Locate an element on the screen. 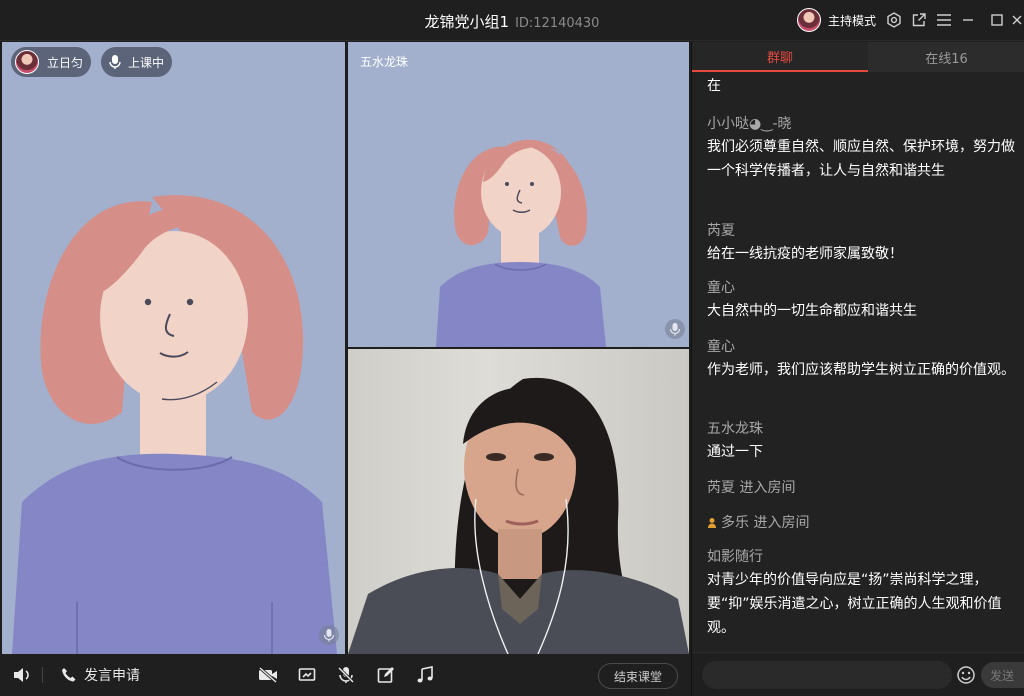 The image size is (1024, 696). minimize-icon is located at coordinates (968, 20).